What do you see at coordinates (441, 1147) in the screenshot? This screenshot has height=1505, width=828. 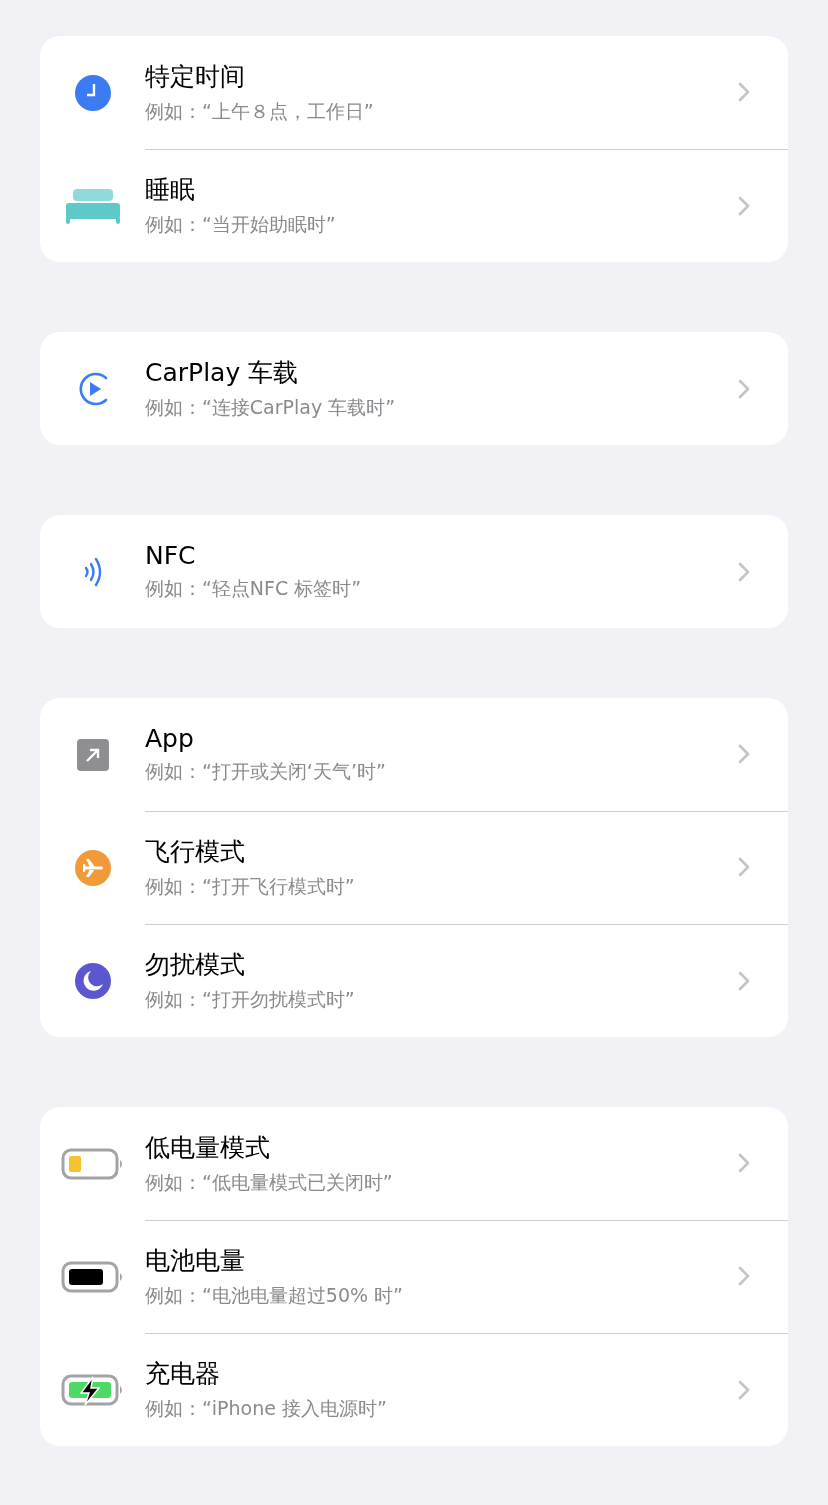 I see `trigger-title: 低电量模式` at bounding box center [441, 1147].